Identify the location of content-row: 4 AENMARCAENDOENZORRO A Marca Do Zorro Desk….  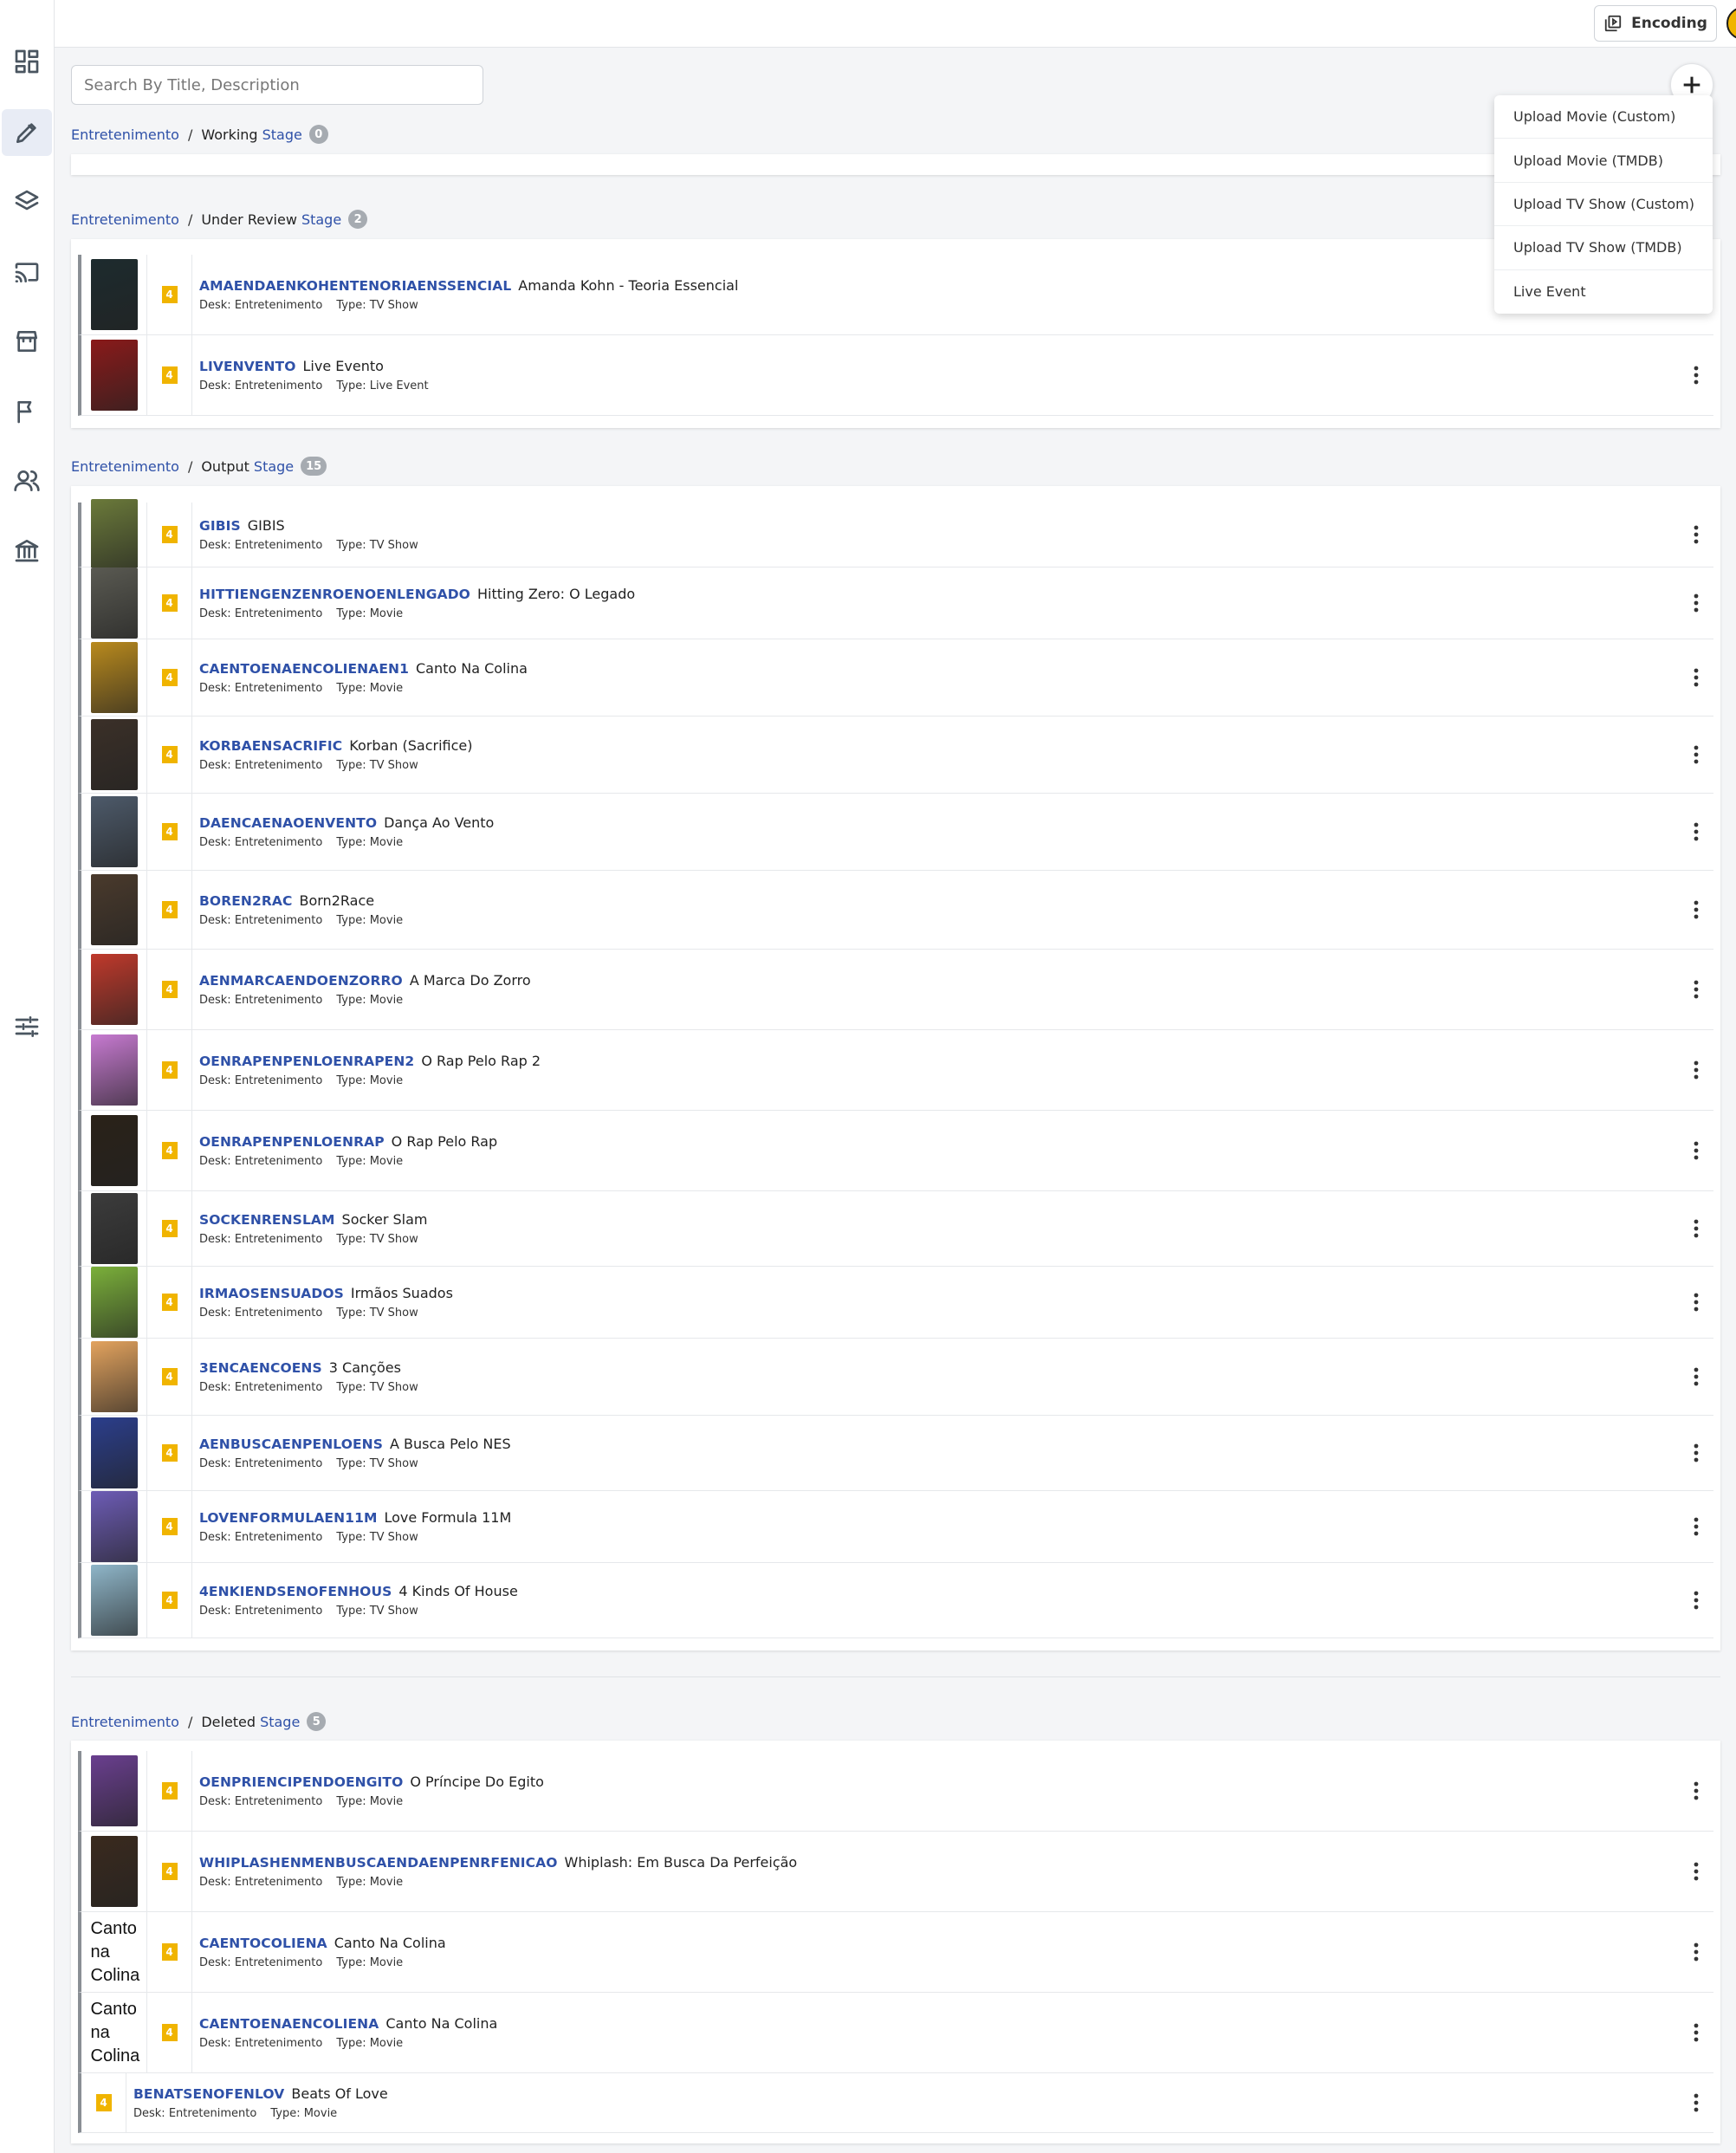
(895, 990).